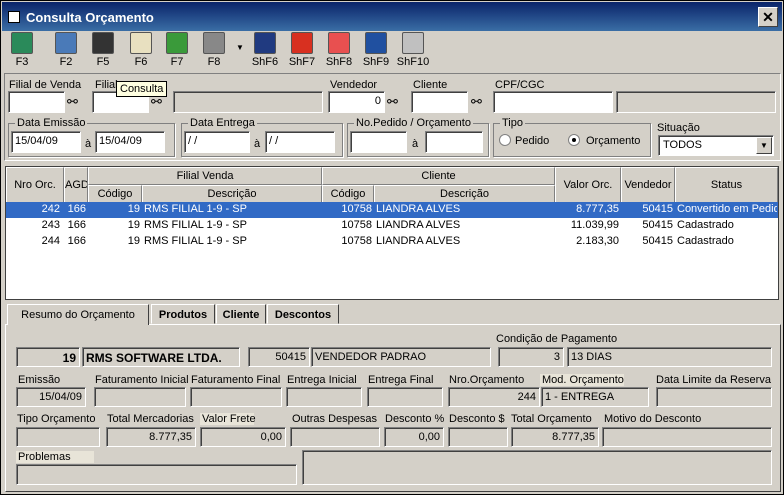 This screenshot has width=784, height=495. What do you see at coordinates (696, 102) in the screenshot?
I see `cpf-name-field` at bounding box center [696, 102].